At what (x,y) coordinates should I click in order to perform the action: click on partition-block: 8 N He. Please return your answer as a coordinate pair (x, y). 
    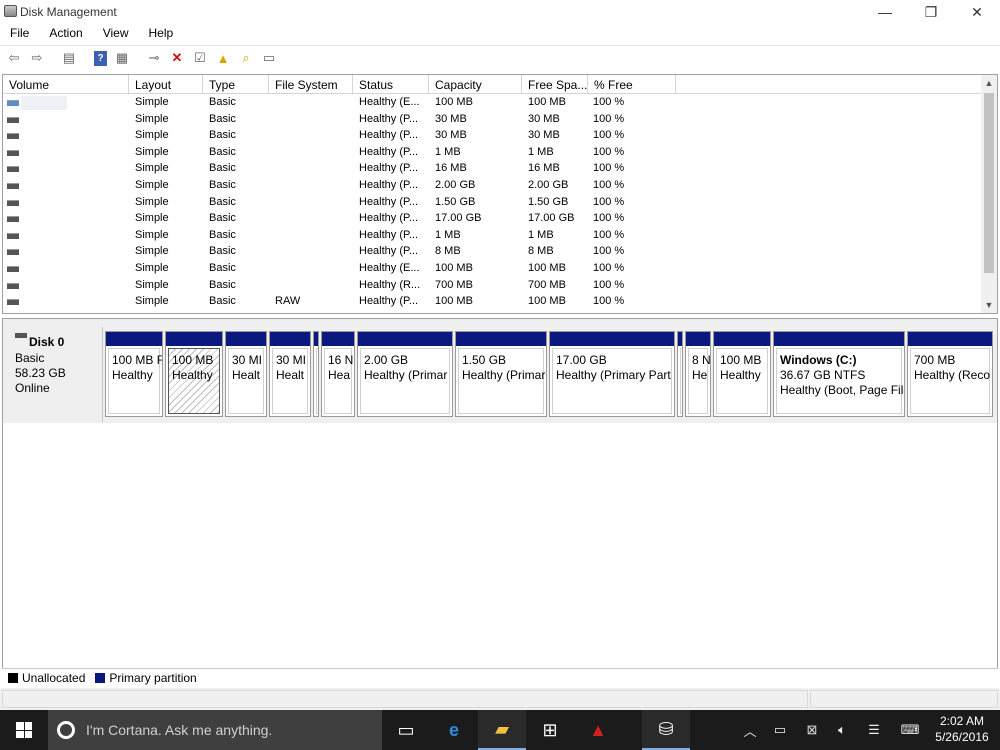
    Looking at the image, I should click on (698, 374).